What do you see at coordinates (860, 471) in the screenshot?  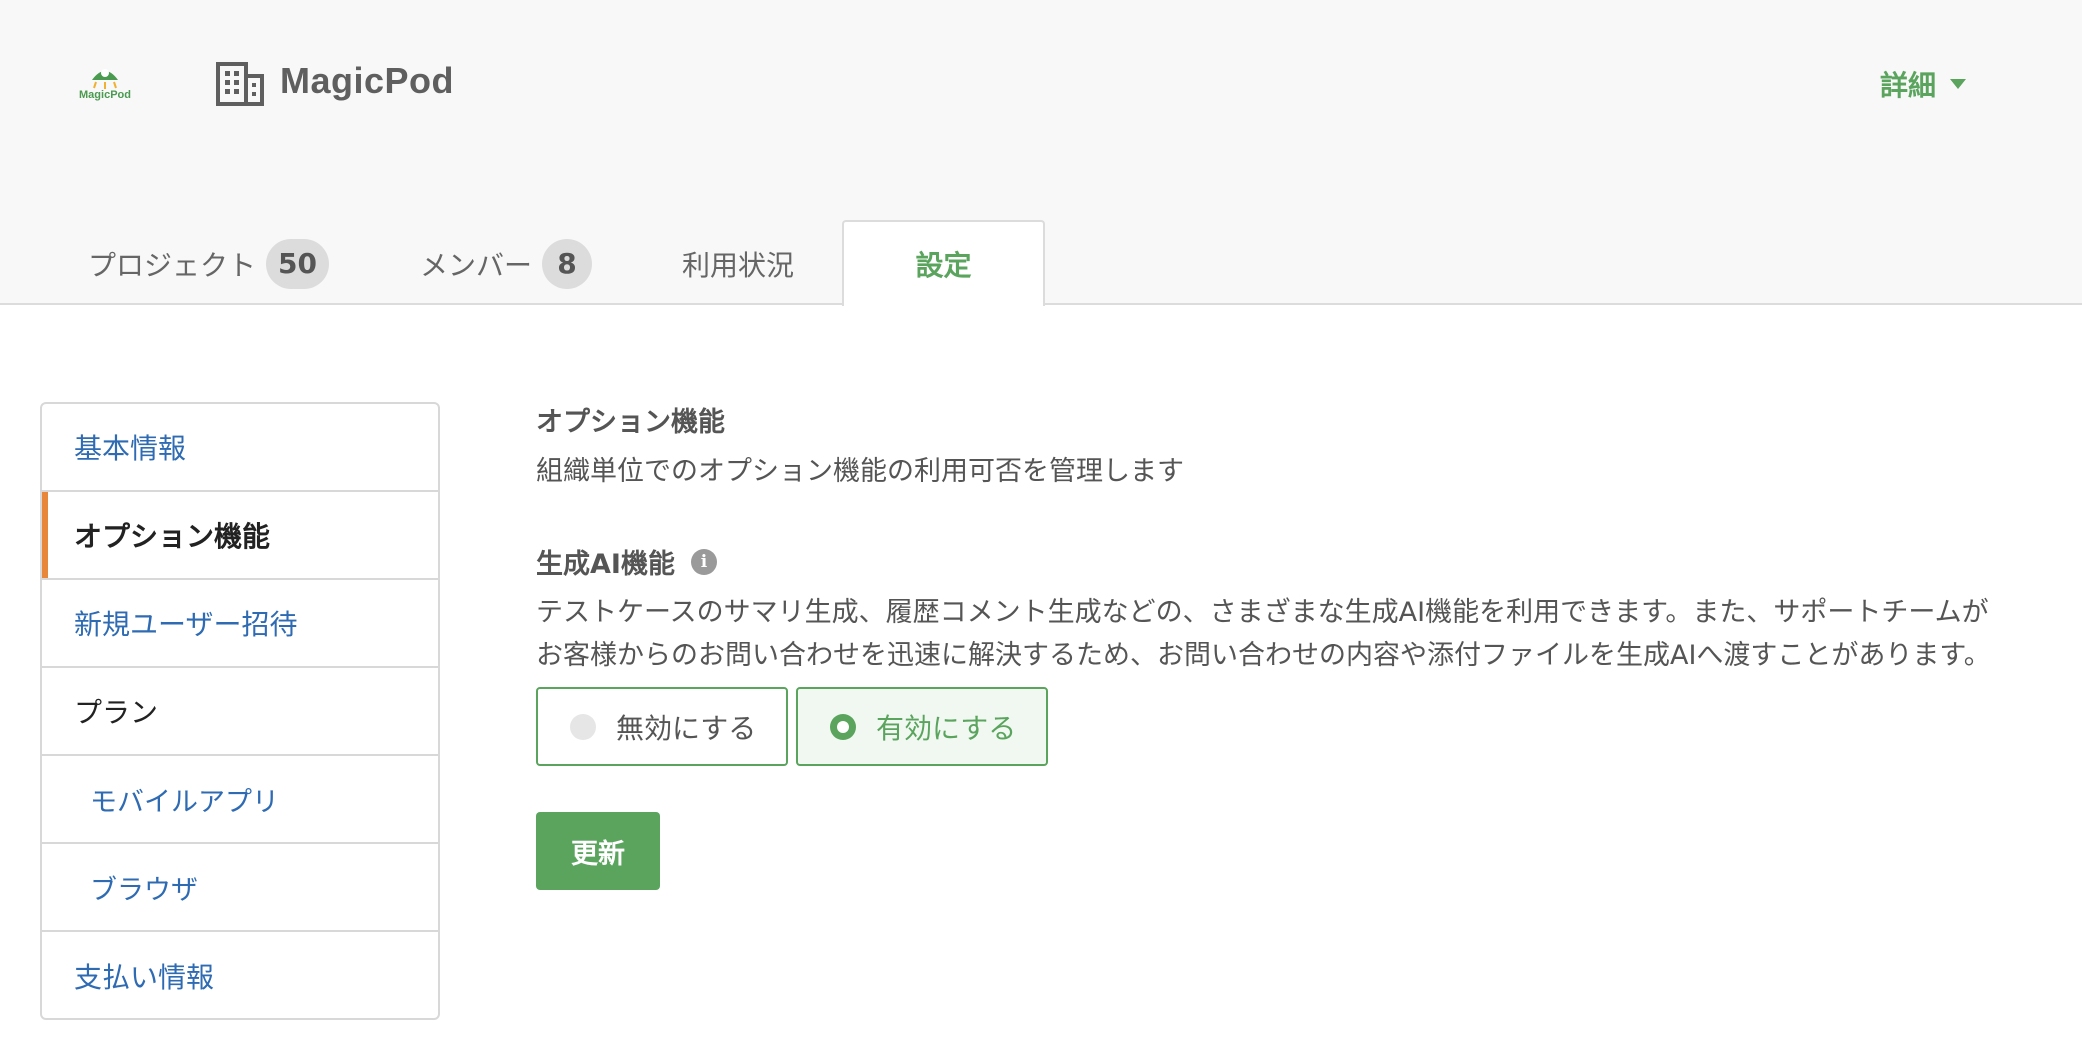 I see `section-description: 組織単位でのオプション機能の利用可否を管理します` at bounding box center [860, 471].